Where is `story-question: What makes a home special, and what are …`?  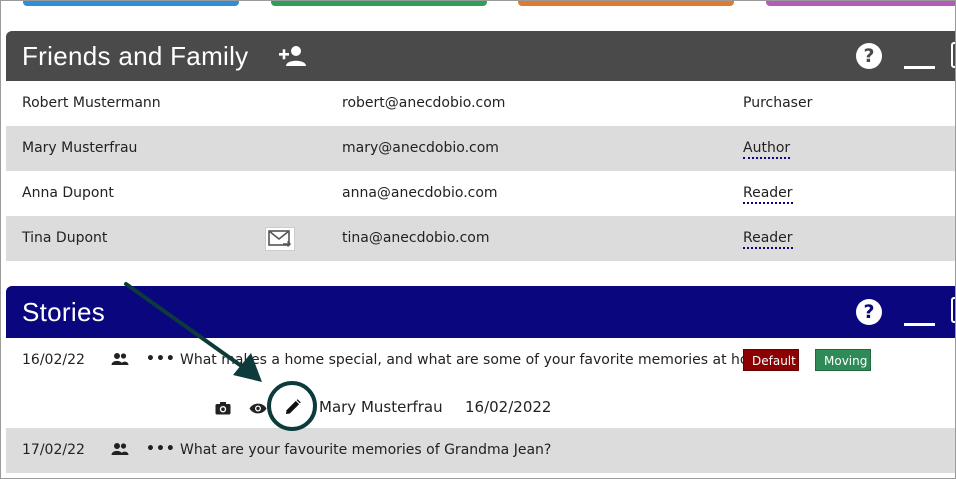 story-question: What makes a home special, and what are … is located at coordinates (479, 360).